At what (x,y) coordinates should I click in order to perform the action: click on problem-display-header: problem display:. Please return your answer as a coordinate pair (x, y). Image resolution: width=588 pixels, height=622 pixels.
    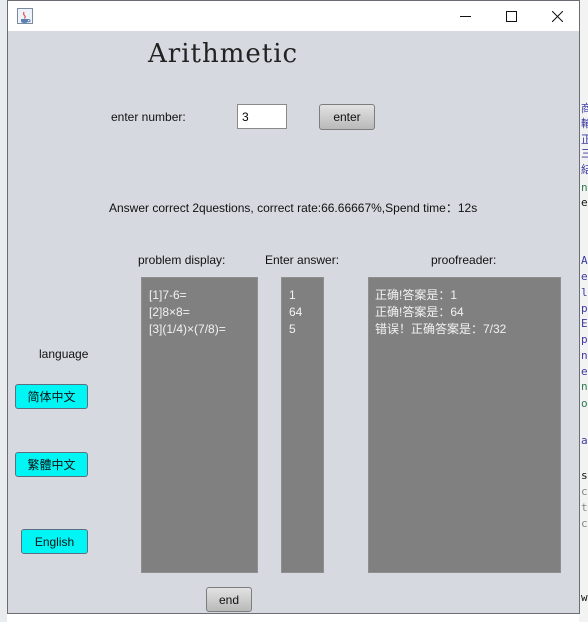
    Looking at the image, I should click on (182, 260).